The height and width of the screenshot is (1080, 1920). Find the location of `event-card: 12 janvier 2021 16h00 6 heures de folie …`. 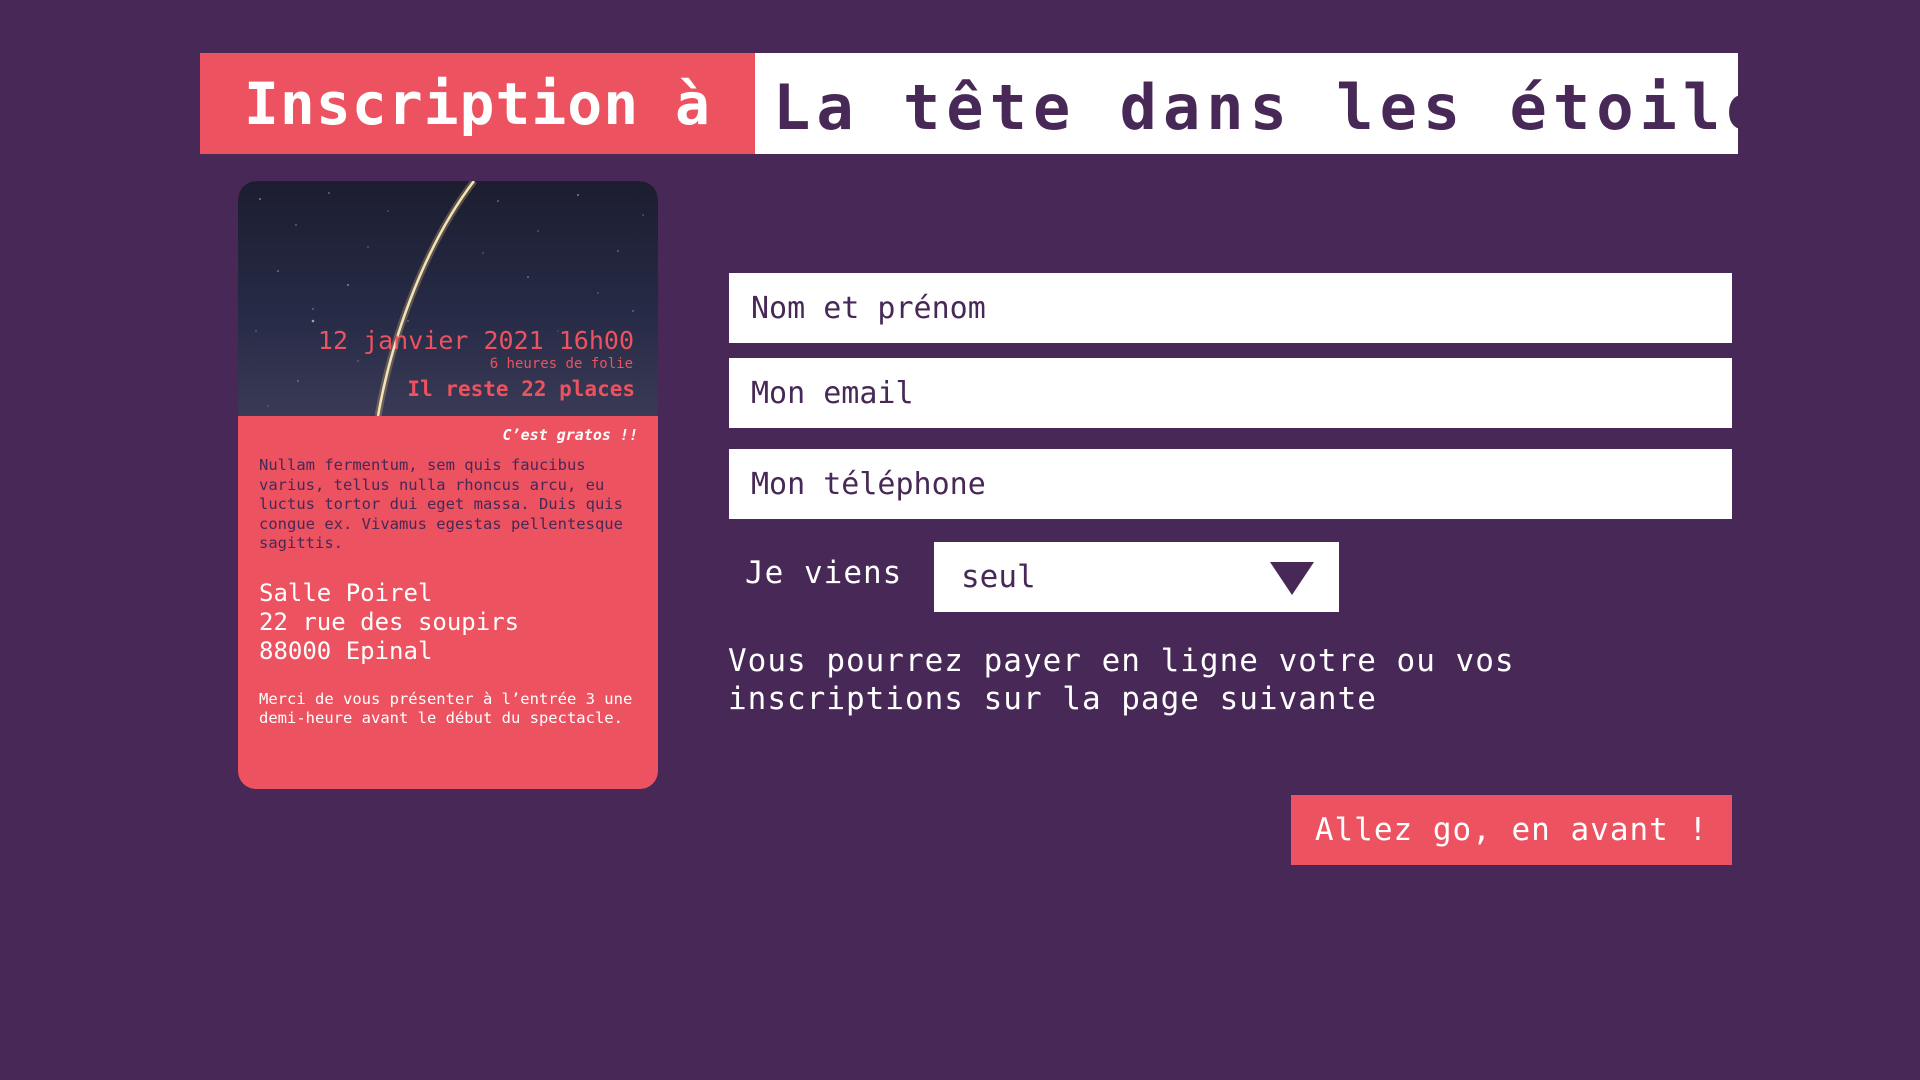

event-card: 12 janvier 2021 16h00 6 heures de folie … is located at coordinates (448, 485).